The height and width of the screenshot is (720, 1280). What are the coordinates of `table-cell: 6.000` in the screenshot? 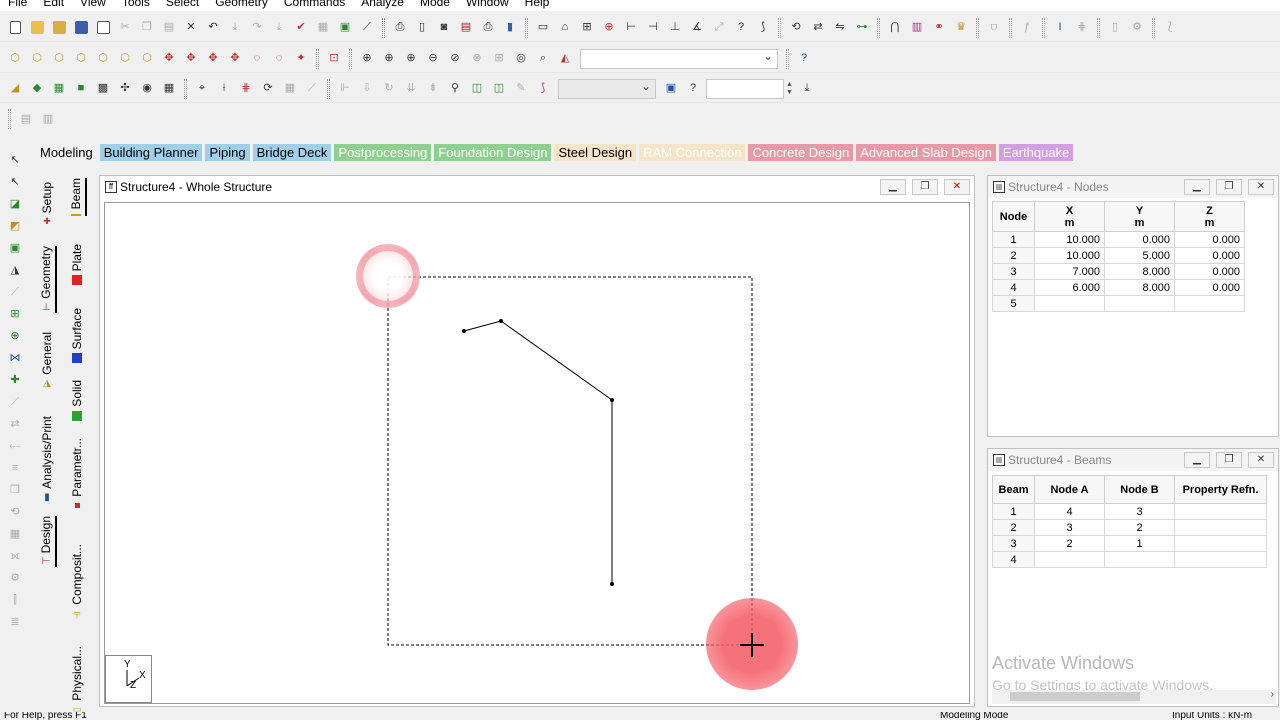 It's located at (1069, 287).